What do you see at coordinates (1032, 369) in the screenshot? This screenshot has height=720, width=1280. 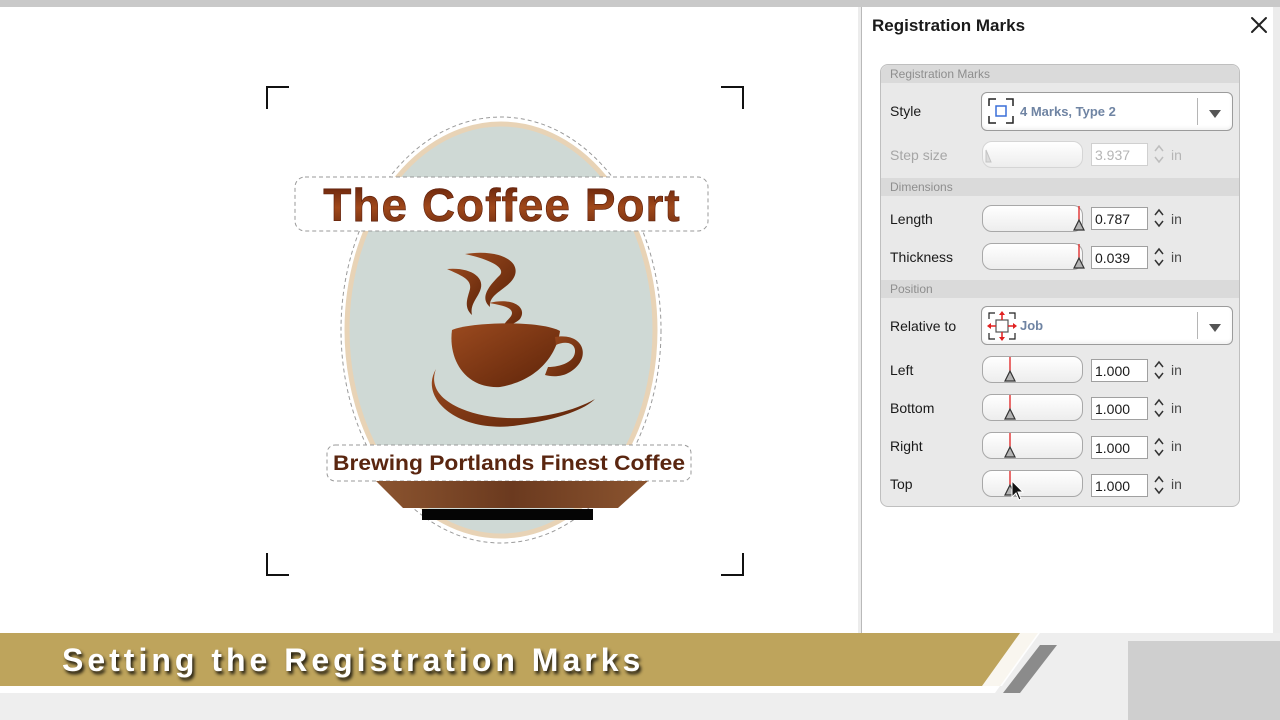 I see `left-slider` at bounding box center [1032, 369].